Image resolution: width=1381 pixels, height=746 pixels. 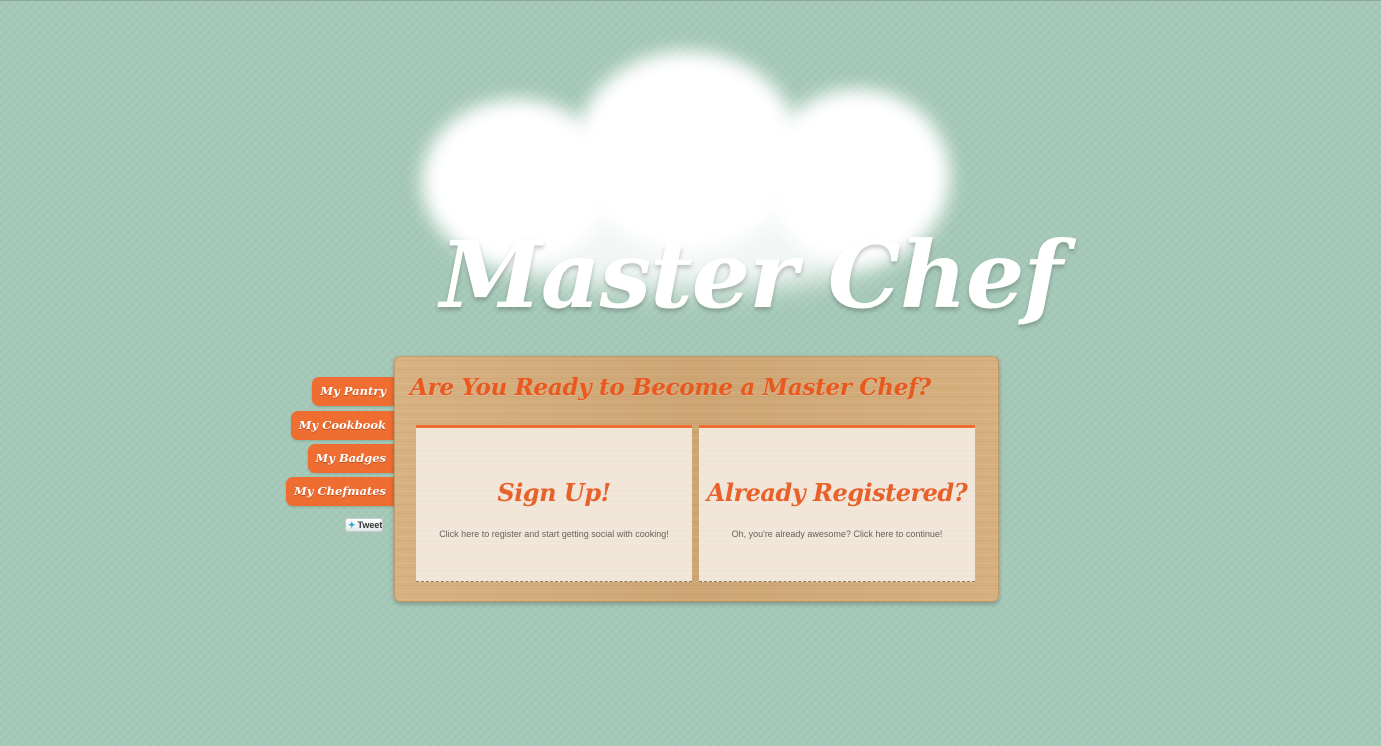 What do you see at coordinates (341, 491) in the screenshot?
I see `nav-tab-my-chefmates: My Chefmates` at bounding box center [341, 491].